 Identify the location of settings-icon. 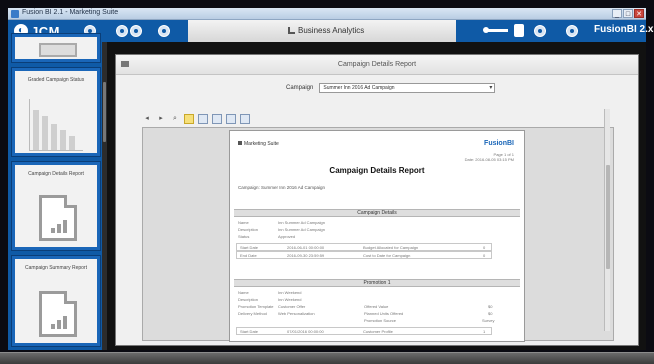
(164, 31).